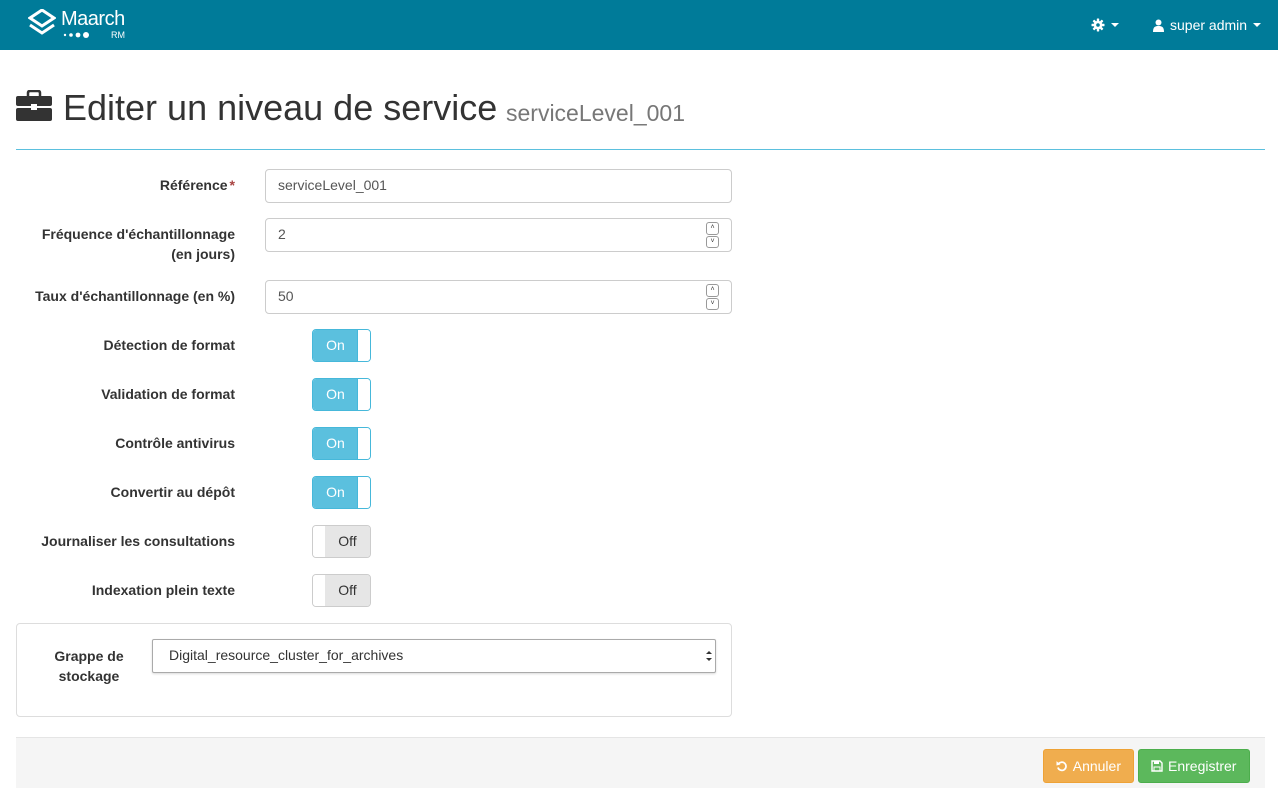  I want to click on toggle-convertir-depot: On, so click(341, 492).